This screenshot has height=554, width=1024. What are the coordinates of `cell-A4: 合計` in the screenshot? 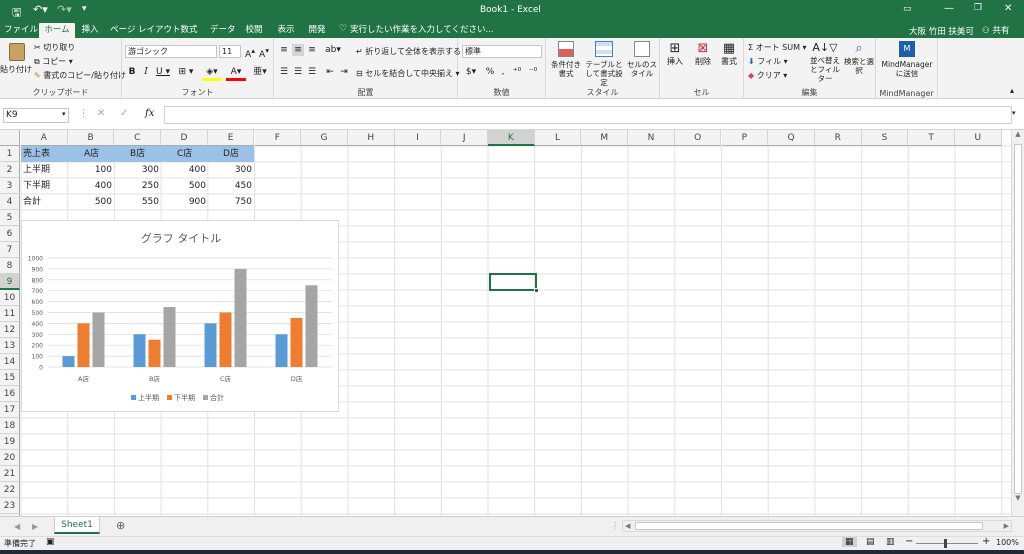 It's located at (44, 202).